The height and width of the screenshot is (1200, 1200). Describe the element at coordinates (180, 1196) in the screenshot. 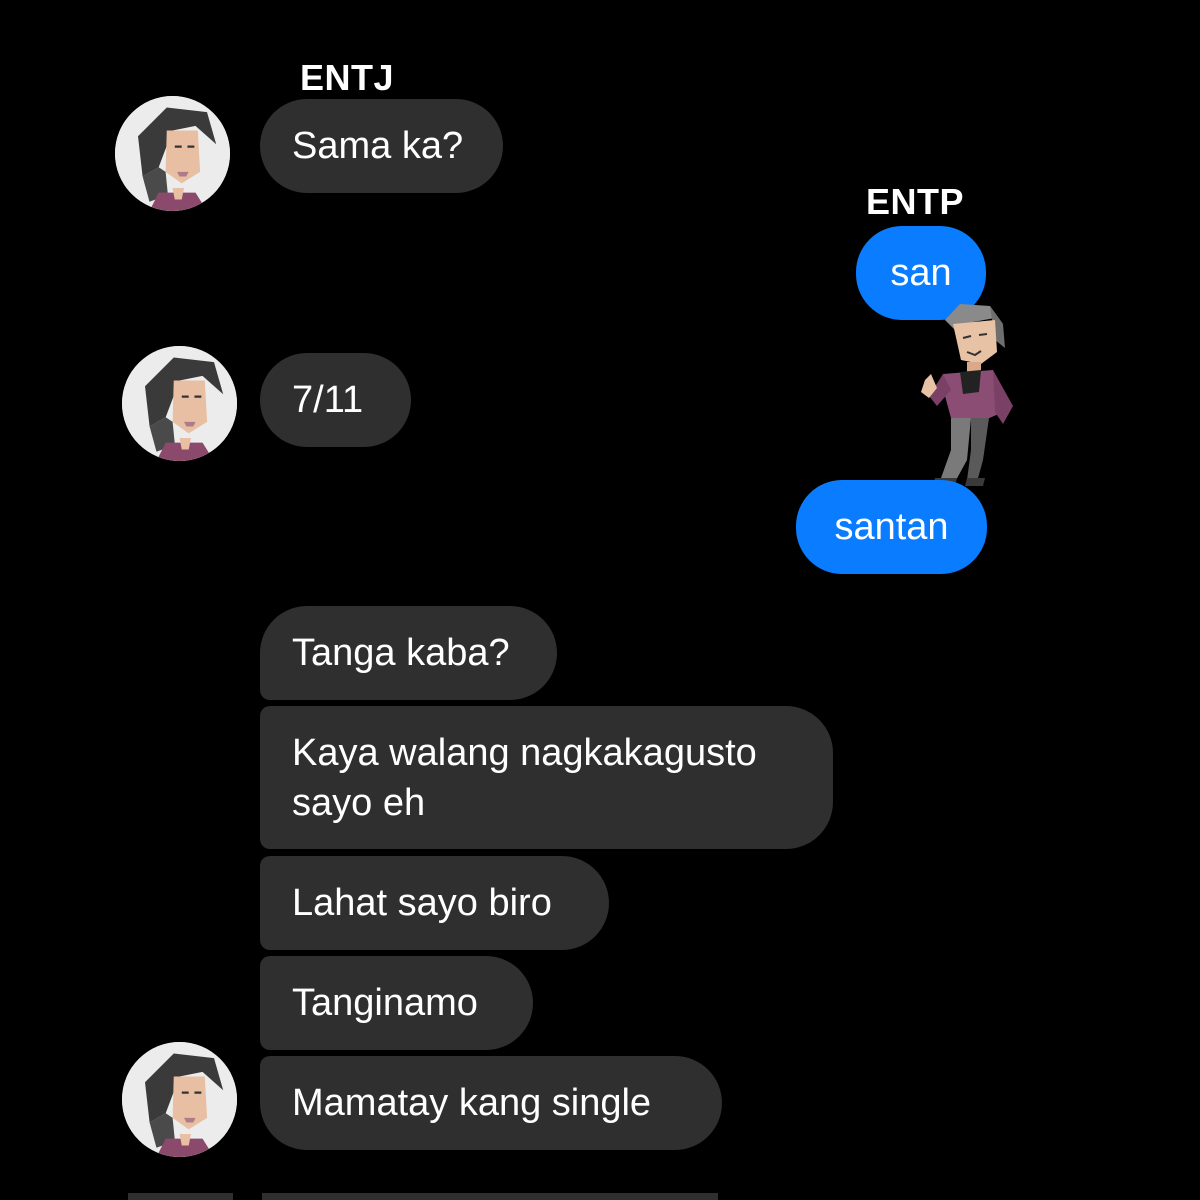

I see `cutoff-avatar-edge` at that location.